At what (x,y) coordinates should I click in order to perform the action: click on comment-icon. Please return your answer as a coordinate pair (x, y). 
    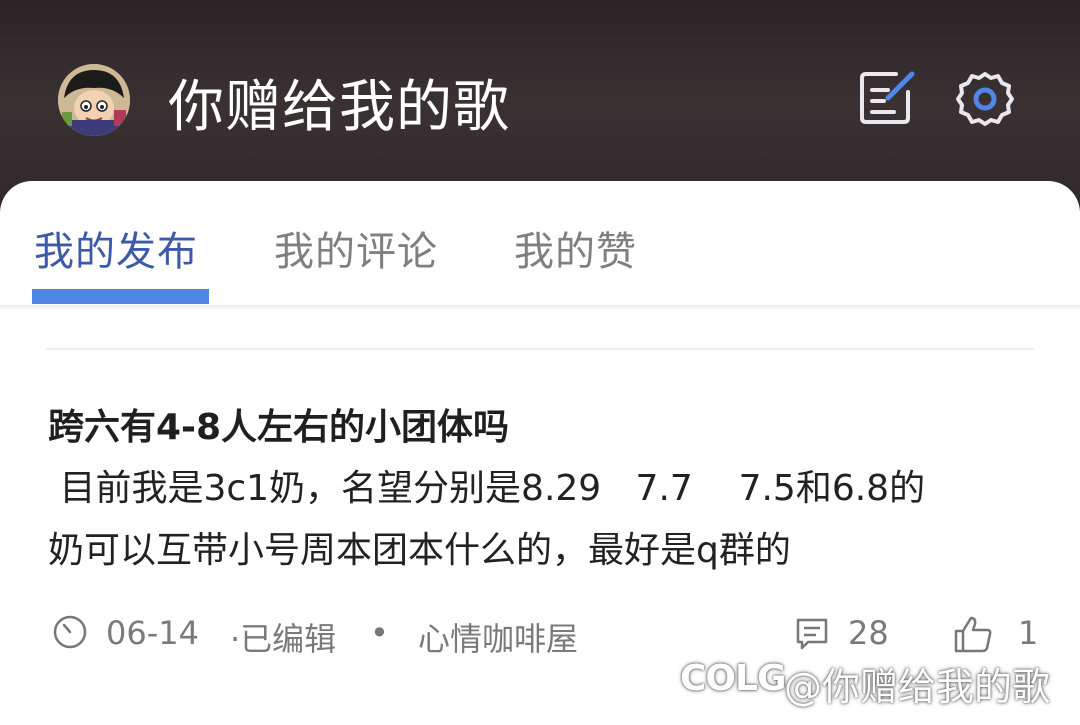
    Looking at the image, I should click on (812, 634).